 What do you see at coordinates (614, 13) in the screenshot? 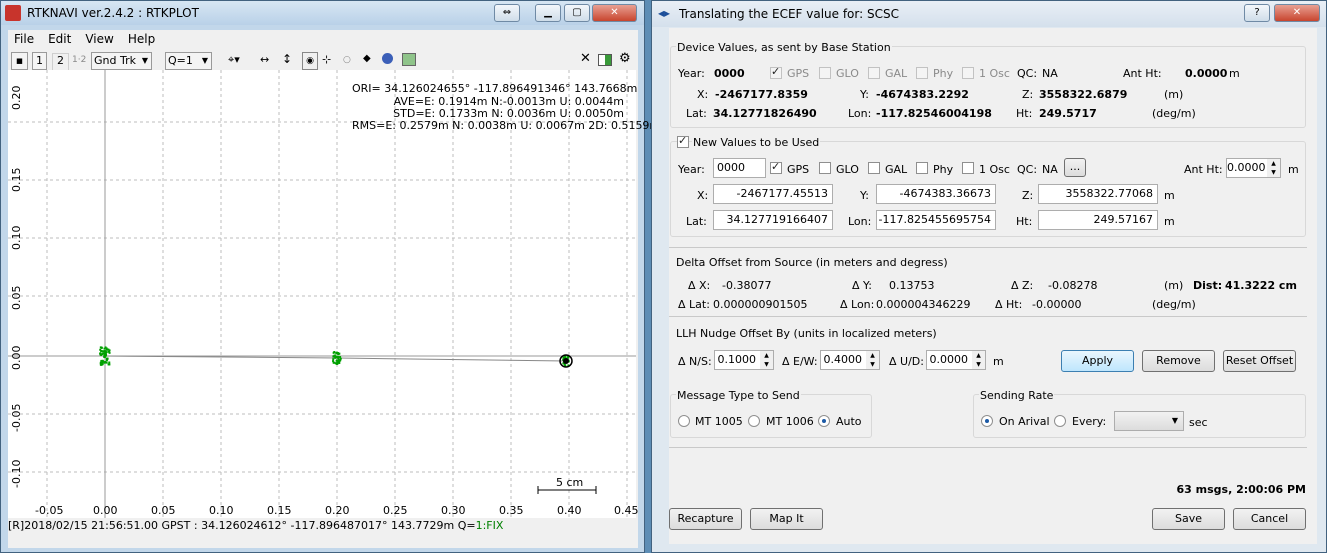
I see `close-button: ✕` at bounding box center [614, 13].